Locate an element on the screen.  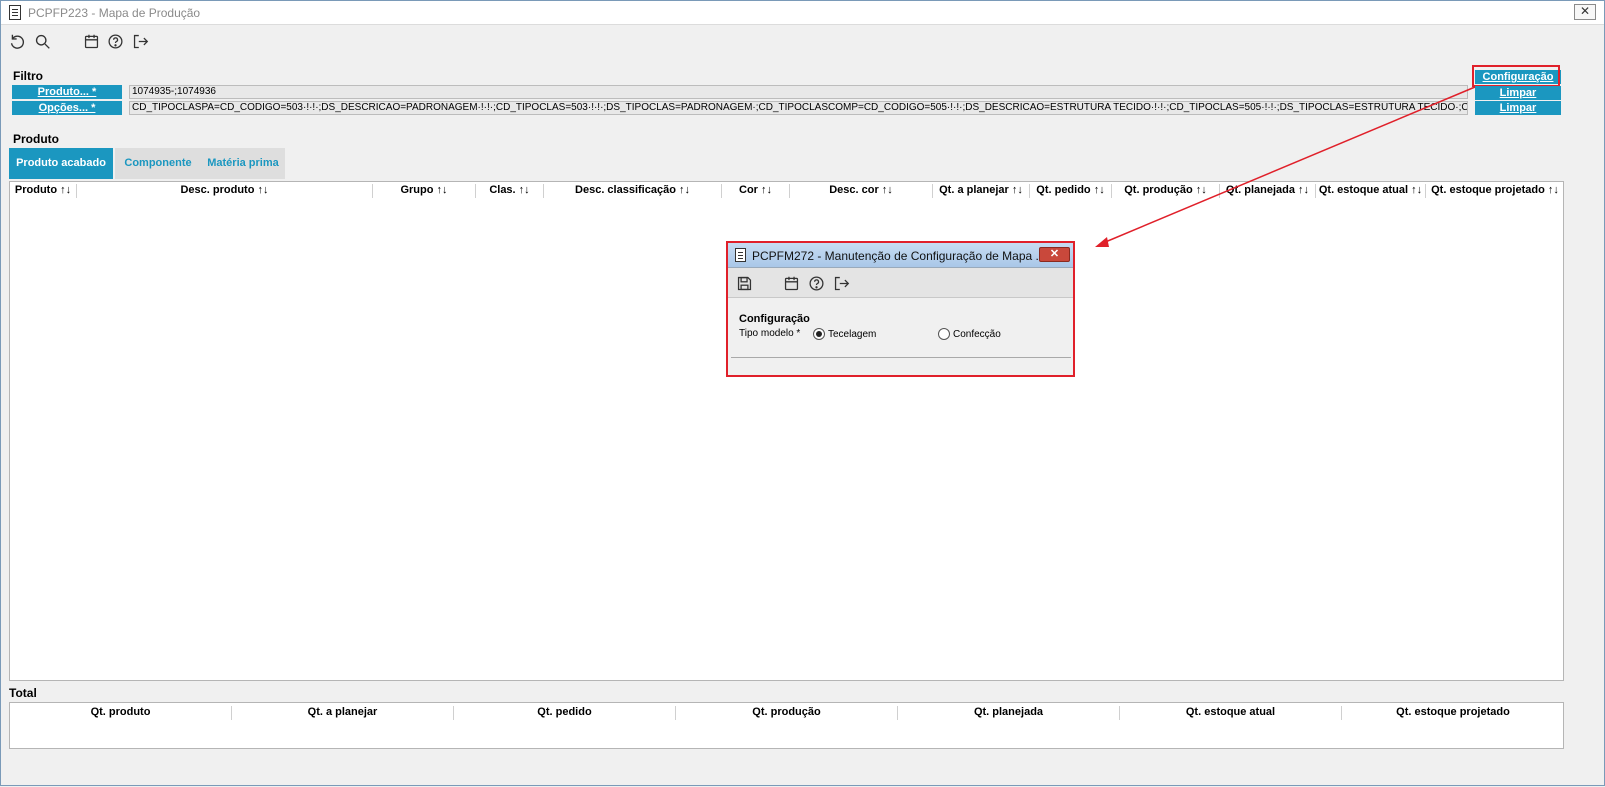
tab-produto-acabado: Produto acabado is located at coordinates (61, 163).